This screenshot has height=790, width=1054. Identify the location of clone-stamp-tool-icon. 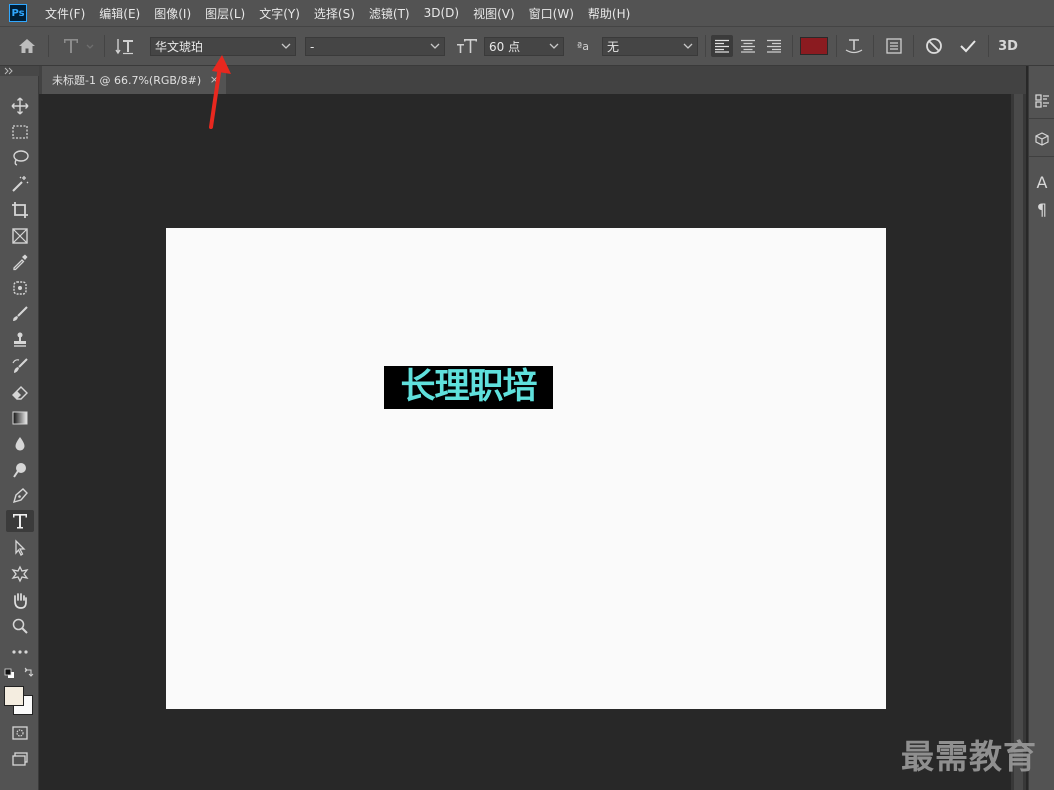
(20, 340).